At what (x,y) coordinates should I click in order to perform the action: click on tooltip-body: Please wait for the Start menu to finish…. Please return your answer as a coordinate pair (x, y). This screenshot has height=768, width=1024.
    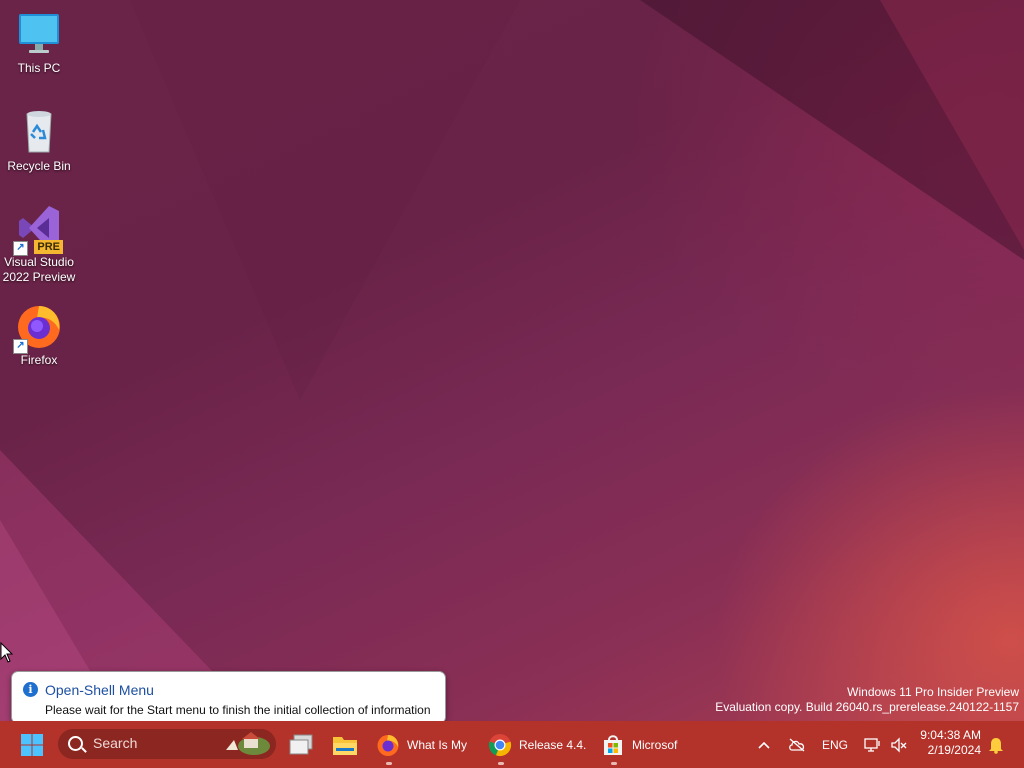
    Looking at the image, I should click on (238, 710).